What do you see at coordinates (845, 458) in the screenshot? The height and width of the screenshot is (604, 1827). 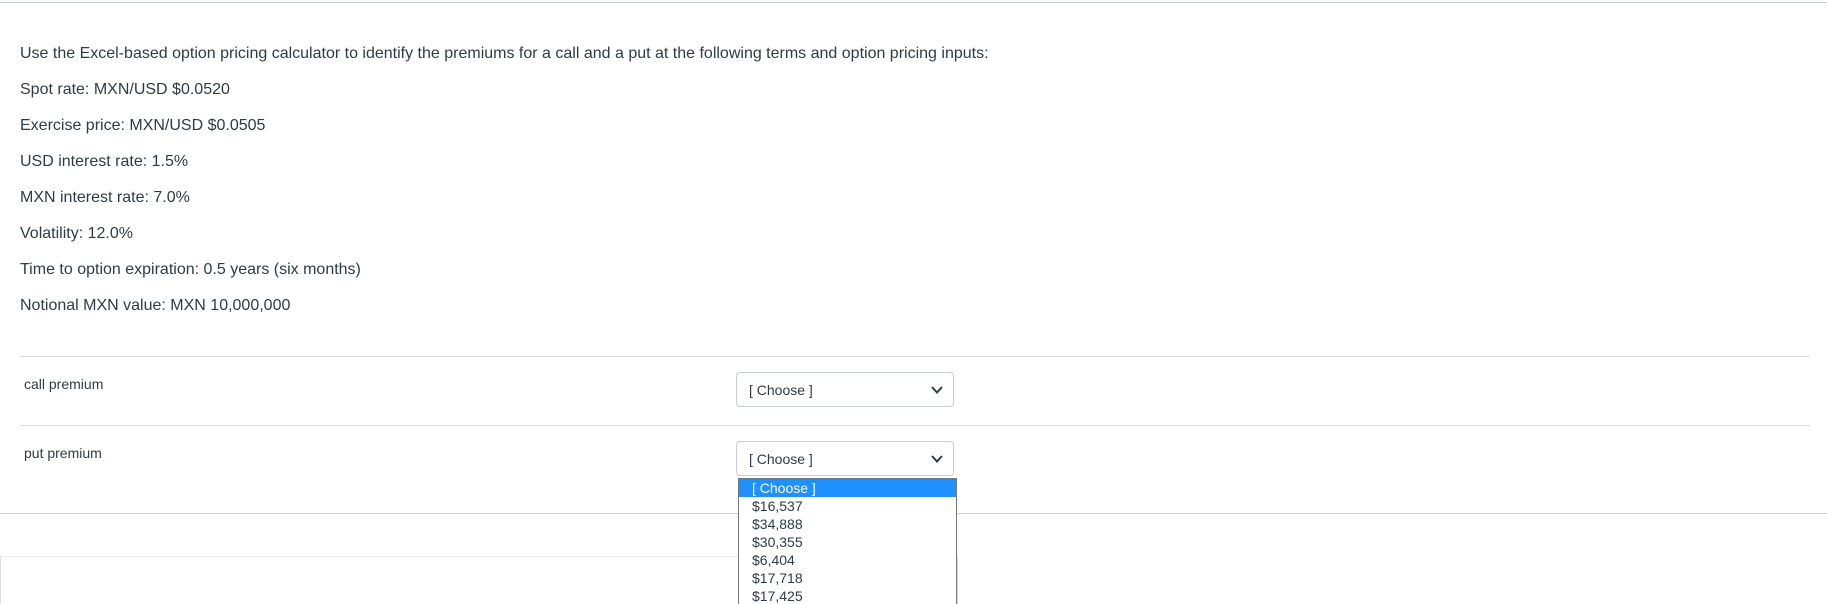 I see `put-premium-select: [ Choose ]` at bounding box center [845, 458].